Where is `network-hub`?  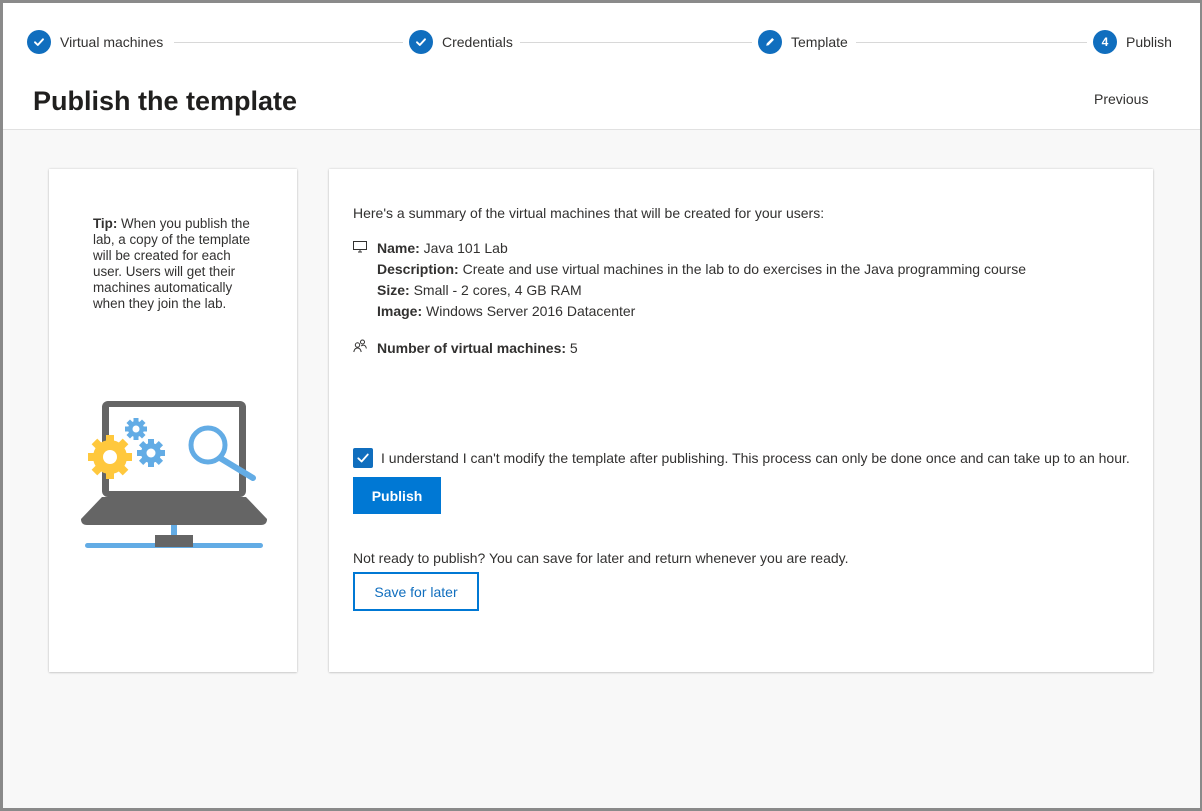 network-hub is located at coordinates (174, 541).